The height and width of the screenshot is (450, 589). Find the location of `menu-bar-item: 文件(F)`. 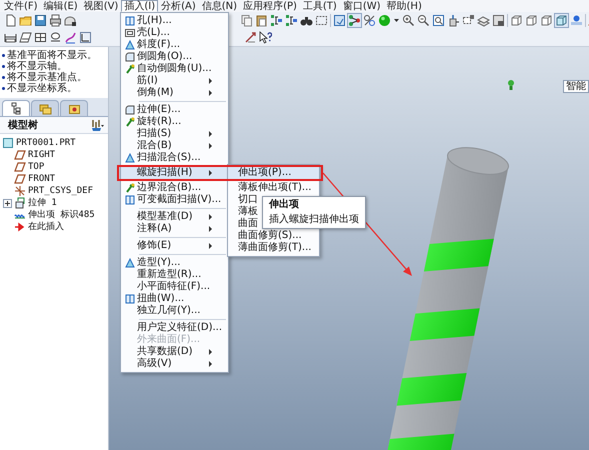

menu-bar-item: 文件(F) is located at coordinates (21, 6).